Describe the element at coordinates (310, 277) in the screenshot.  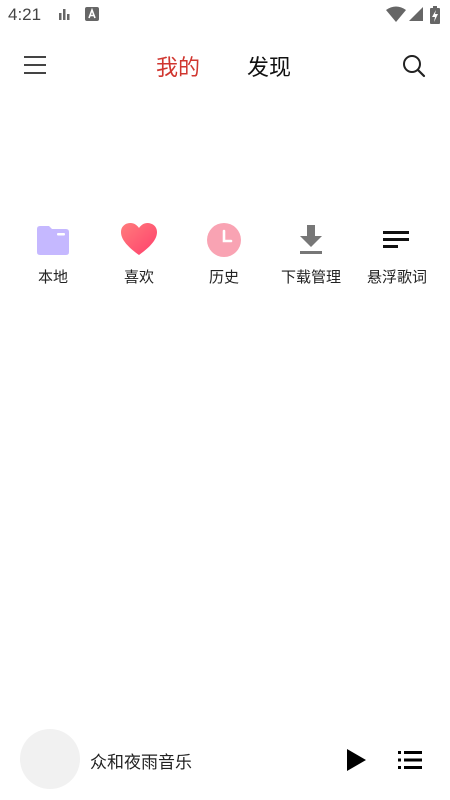
I see `action-download-manager-label: 下载管理` at that location.